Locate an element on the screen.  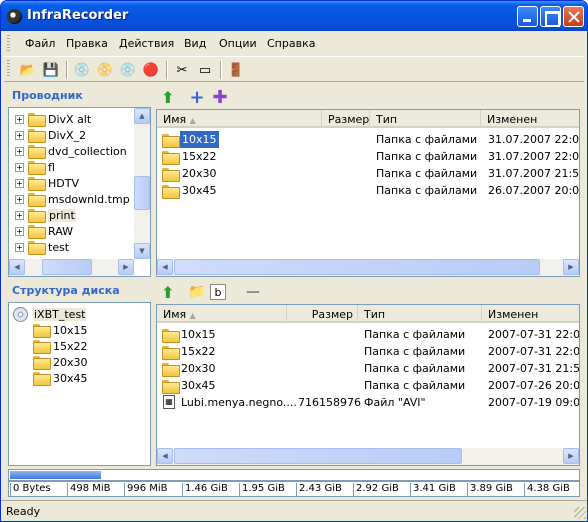
tree-horizontal-scrollbar: ◀ ▶ is located at coordinates (71, 267).